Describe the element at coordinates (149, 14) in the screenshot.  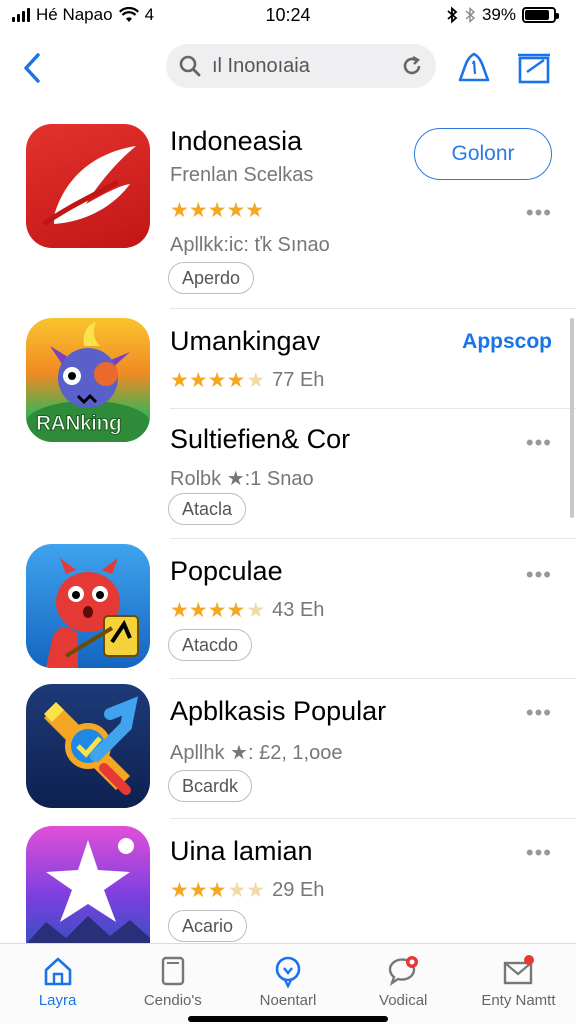
I see `network-type: 4` at that location.